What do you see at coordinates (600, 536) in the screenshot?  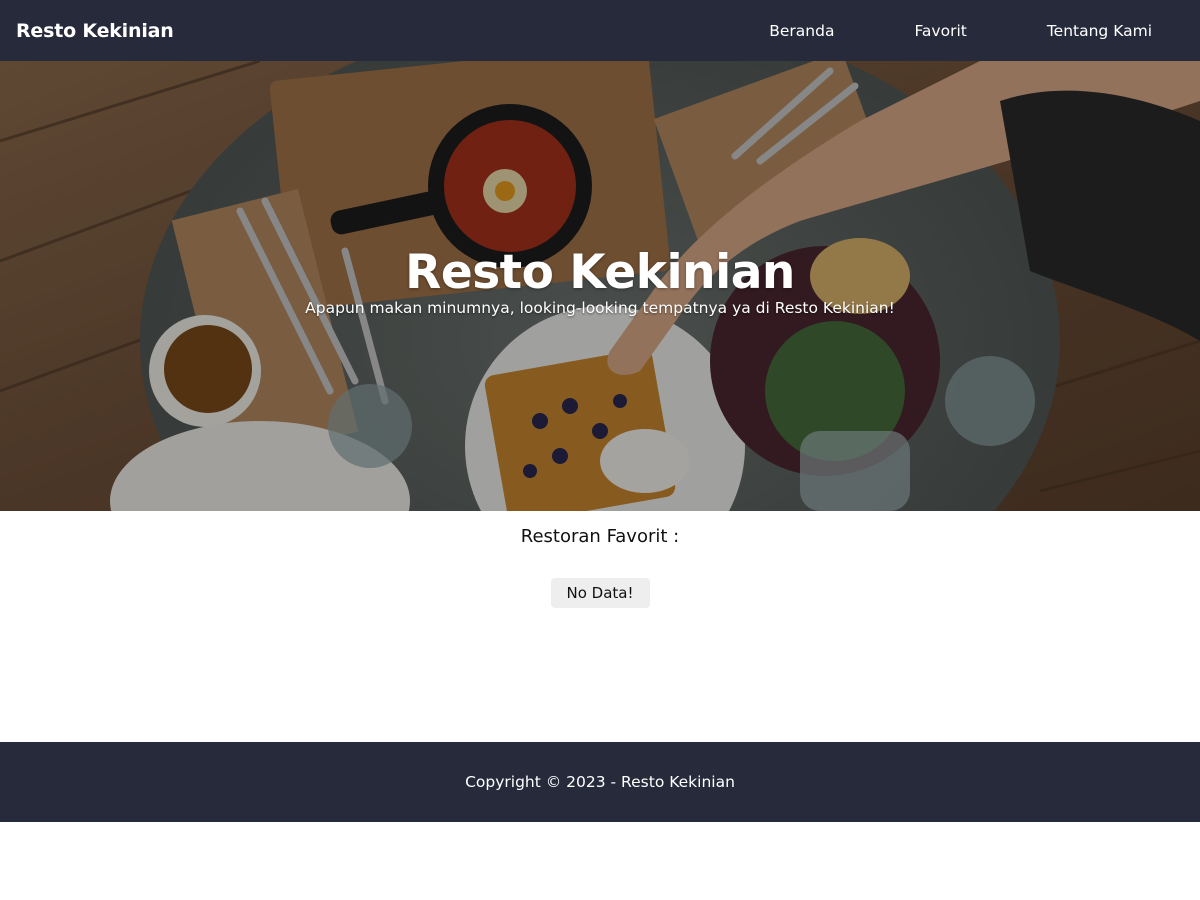 I see `favorites-heading: Restoran Favorit :` at bounding box center [600, 536].